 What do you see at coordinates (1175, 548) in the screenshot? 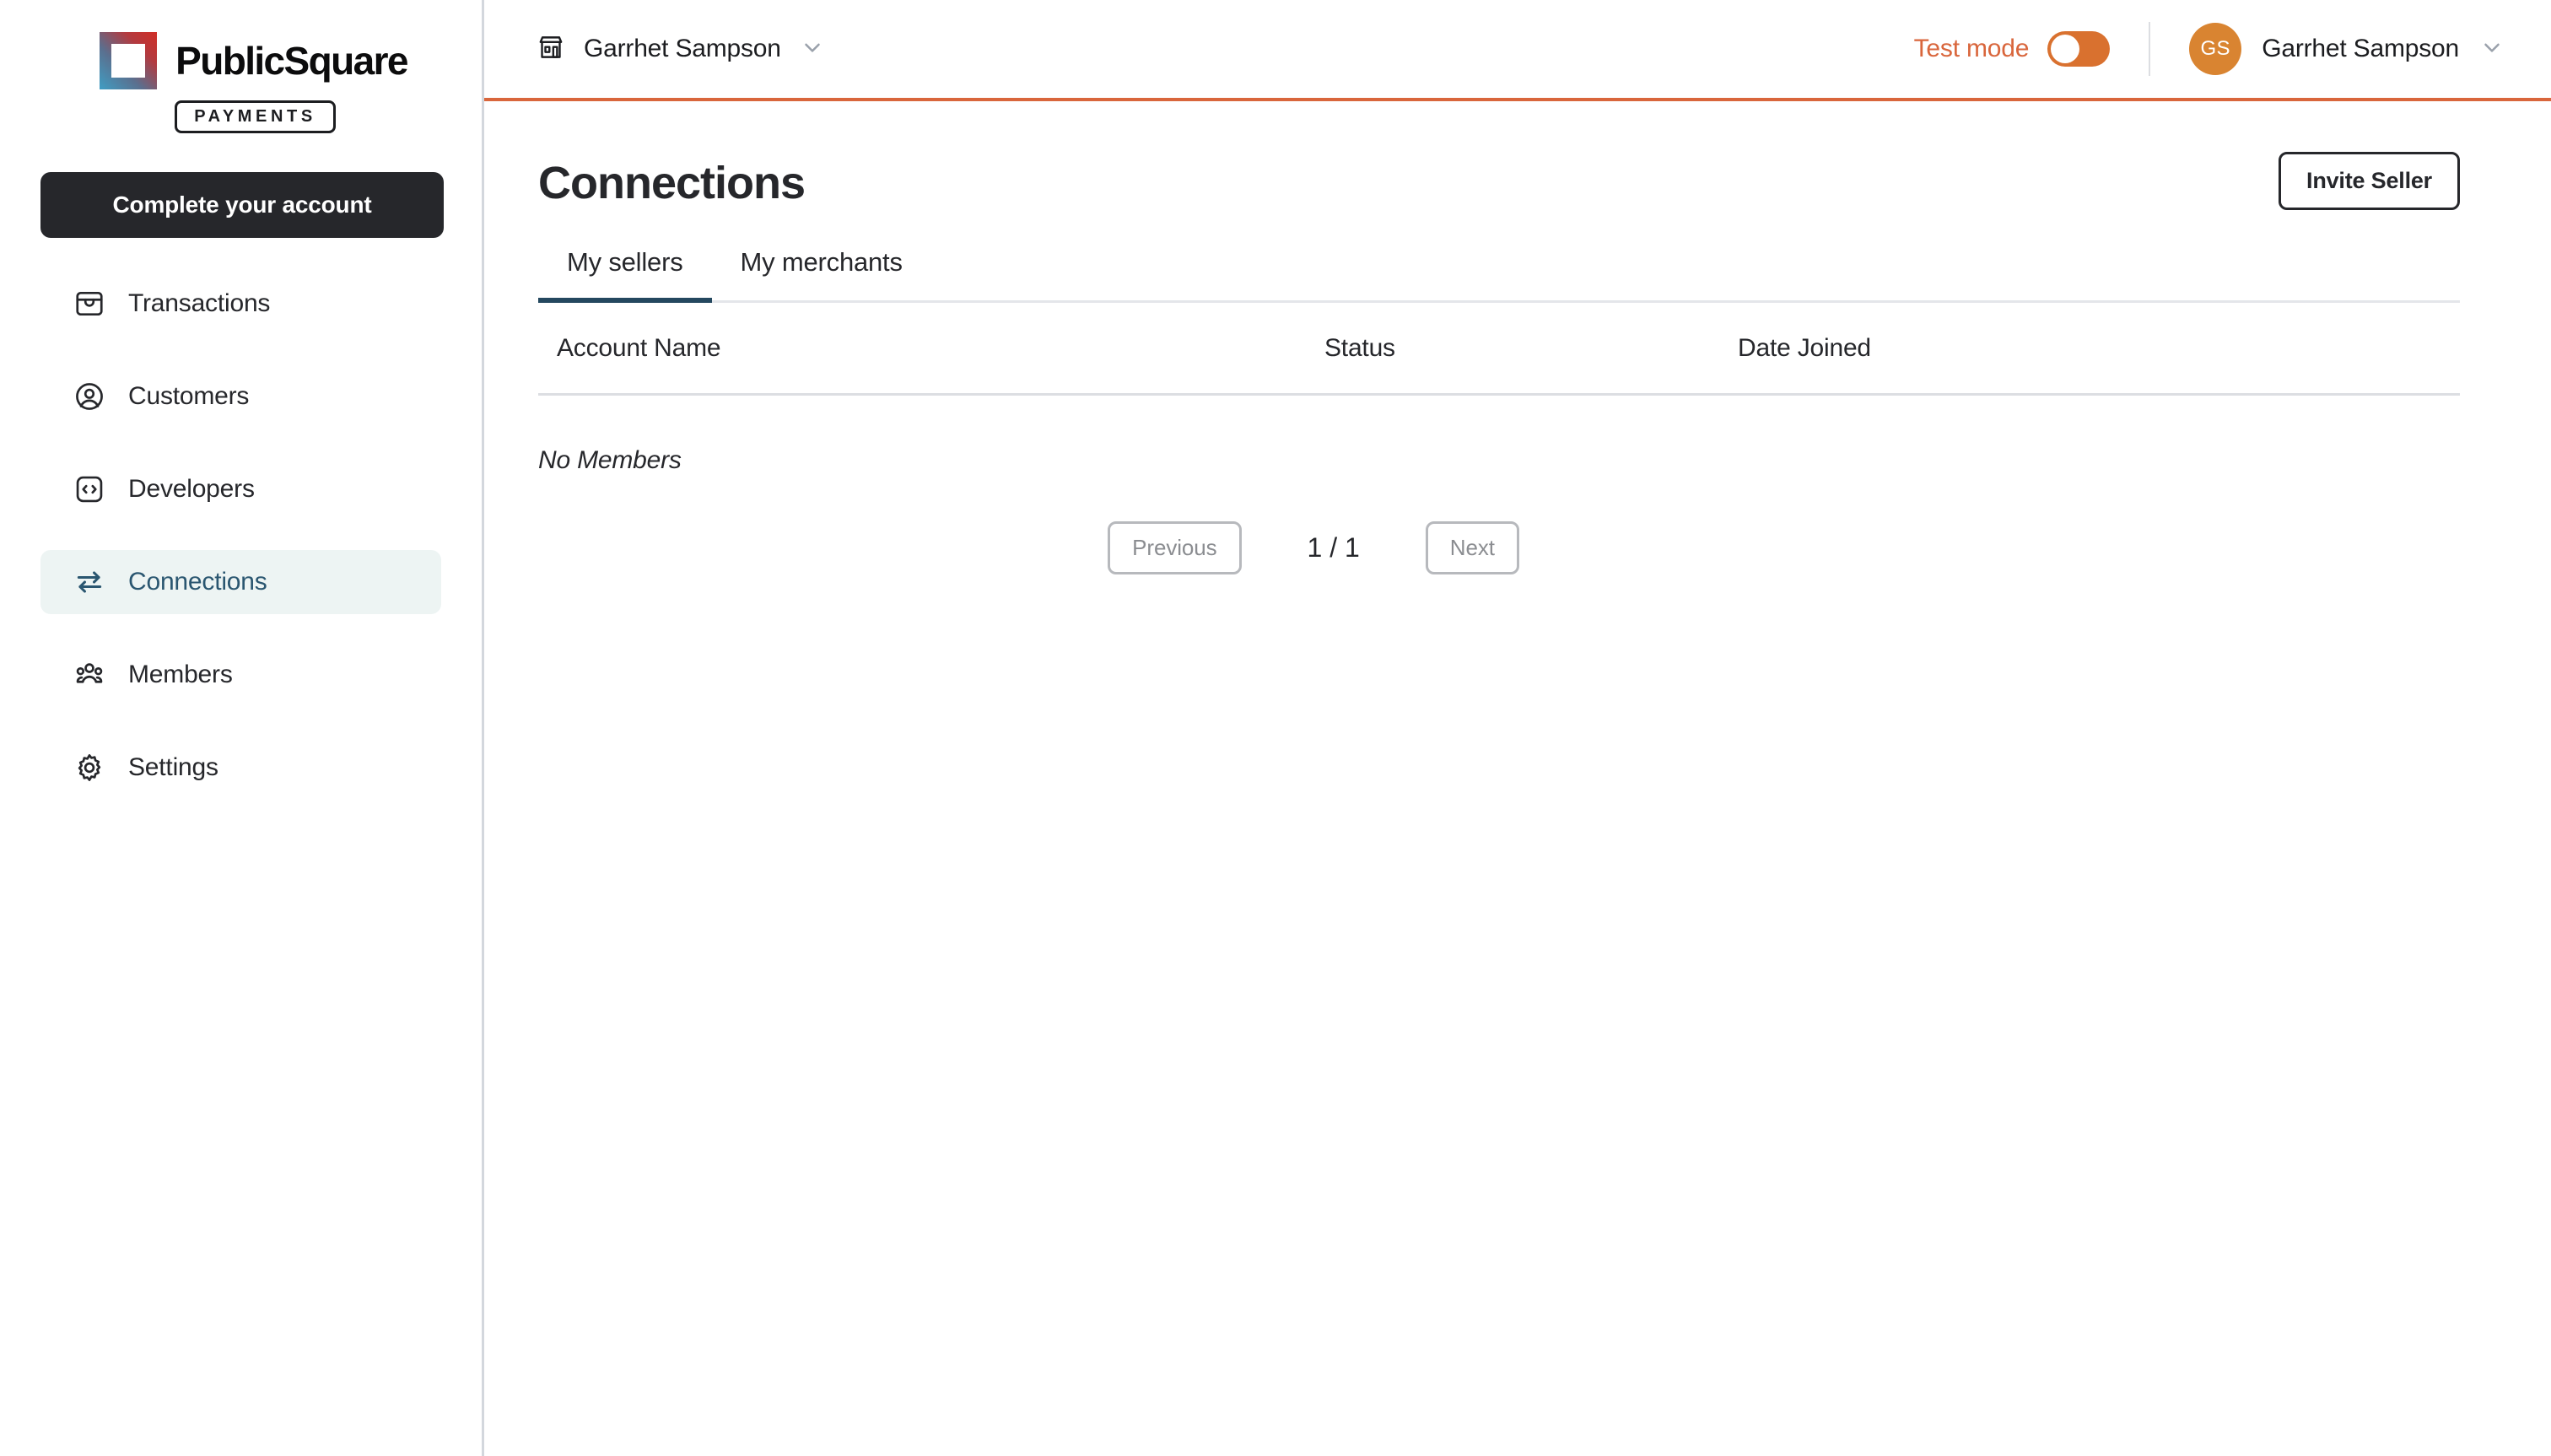
I see `previous-page-button: Previous` at bounding box center [1175, 548].